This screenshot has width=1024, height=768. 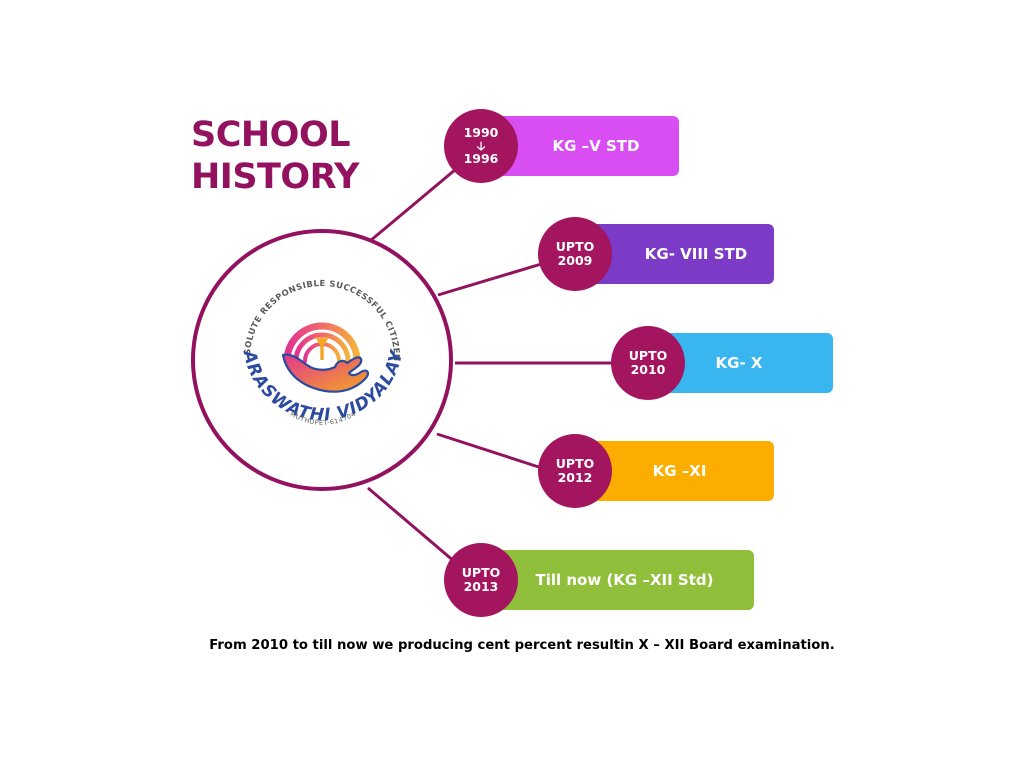 I want to click on badge-1-top: 1990, so click(x=481, y=132).